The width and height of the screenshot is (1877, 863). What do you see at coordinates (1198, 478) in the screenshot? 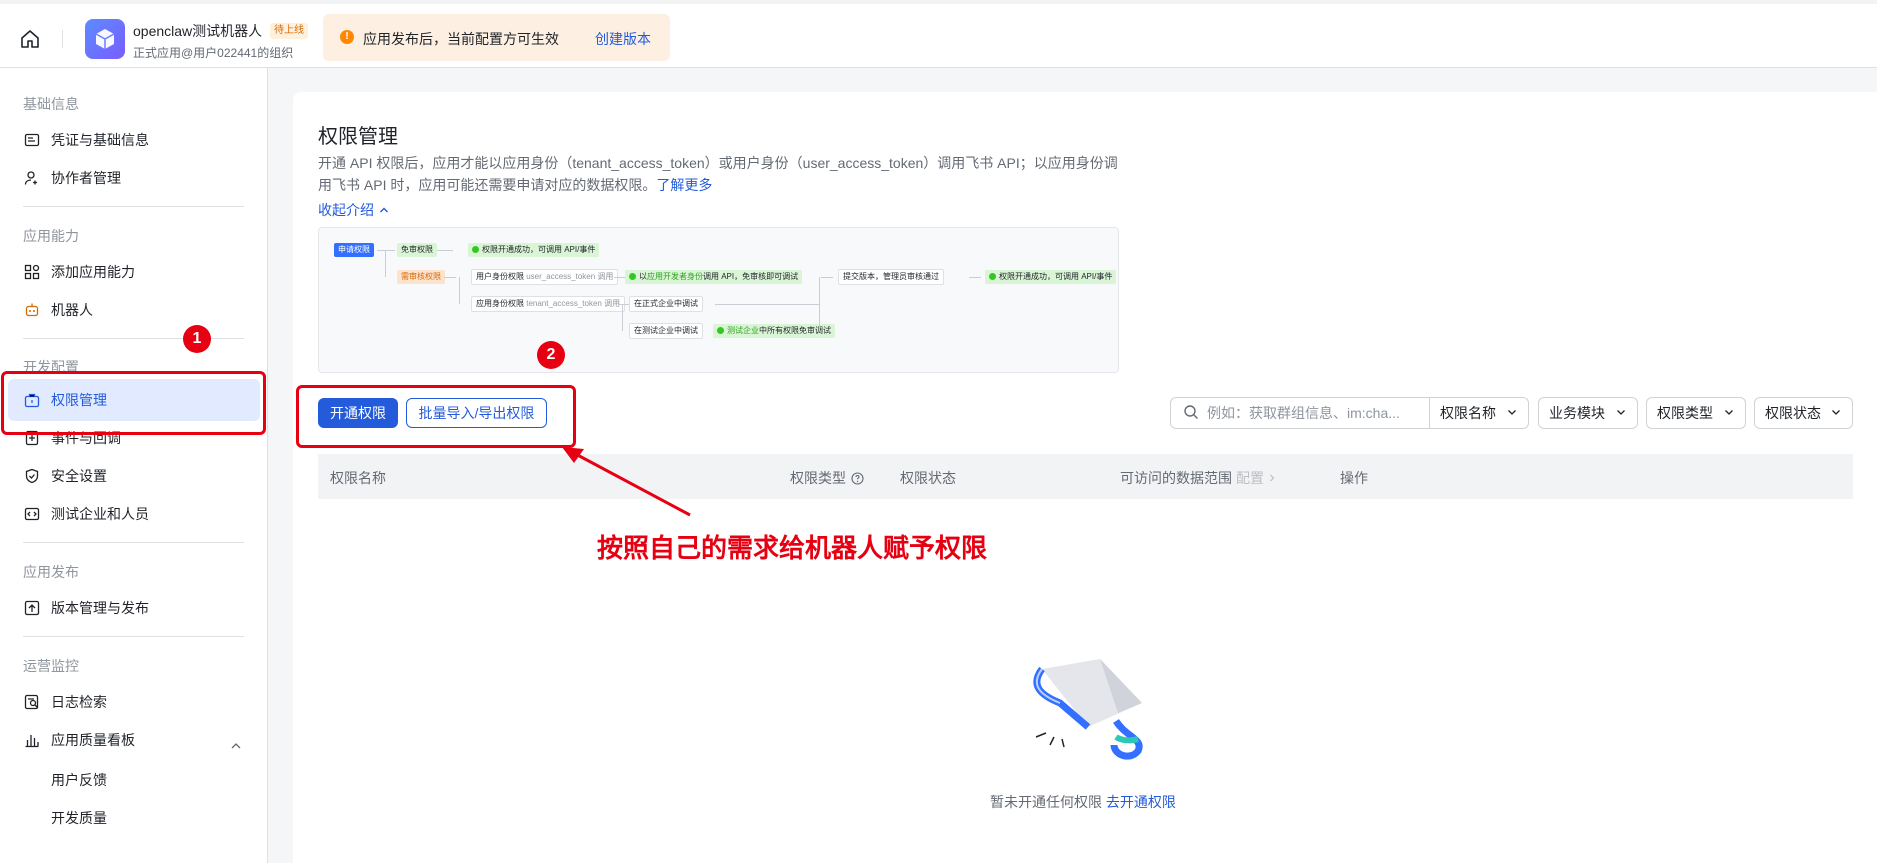
I see `column-data-scope: 可访问的数据范围 配置` at bounding box center [1198, 478].